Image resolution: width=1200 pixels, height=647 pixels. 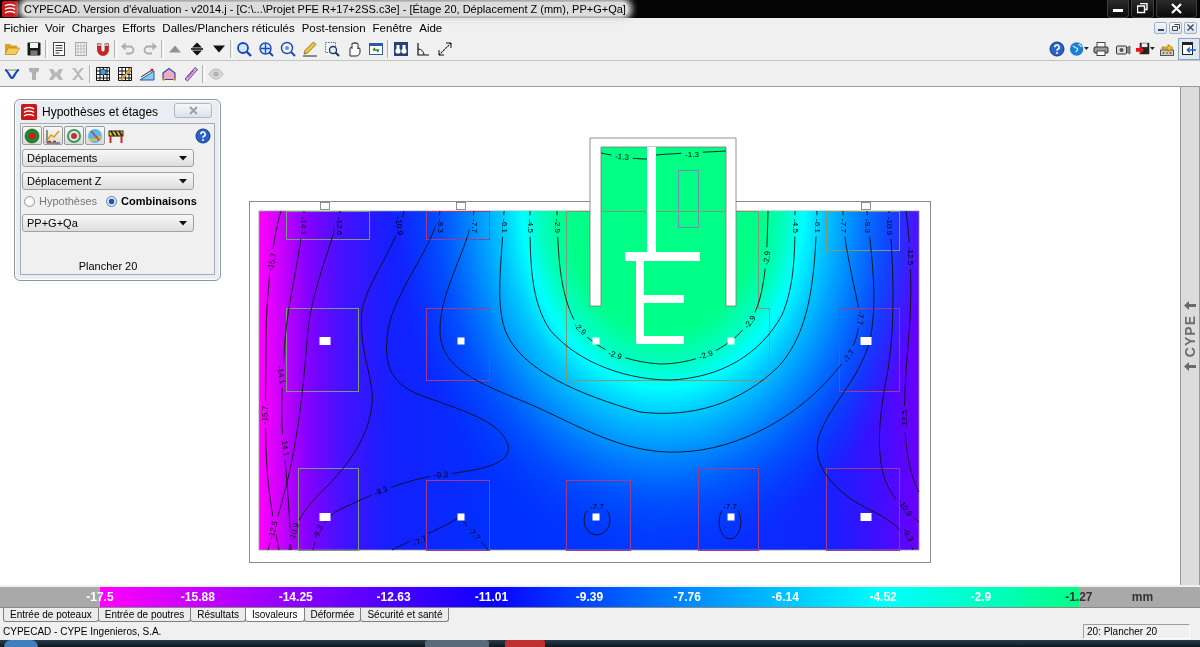 What do you see at coordinates (430, 27) in the screenshot?
I see `menu-item: Aide` at bounding box center [430, 27].